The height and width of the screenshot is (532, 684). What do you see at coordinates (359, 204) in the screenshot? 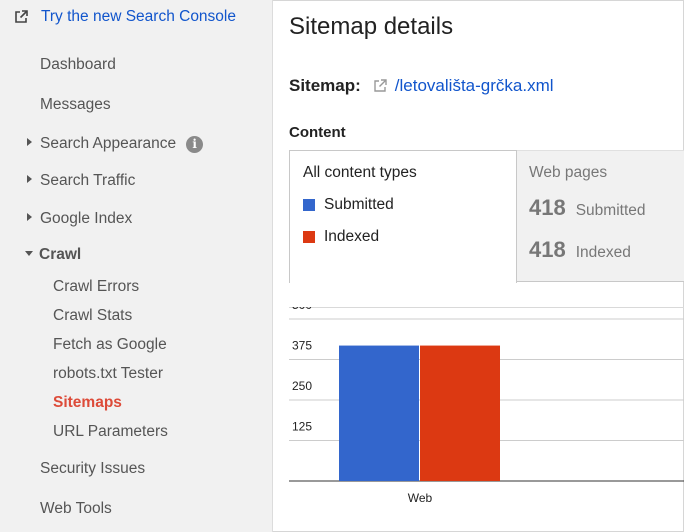
I see `legend-label: Submitted` at bounding box center [359, 204].